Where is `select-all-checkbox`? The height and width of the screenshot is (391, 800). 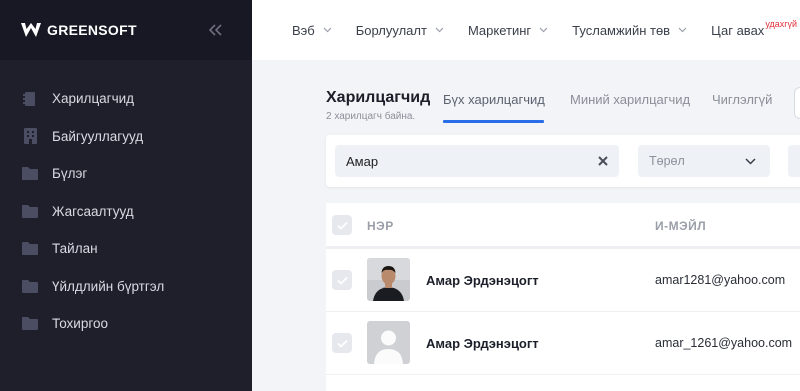 select-all-checkbox is located at coordinates (342, 225).